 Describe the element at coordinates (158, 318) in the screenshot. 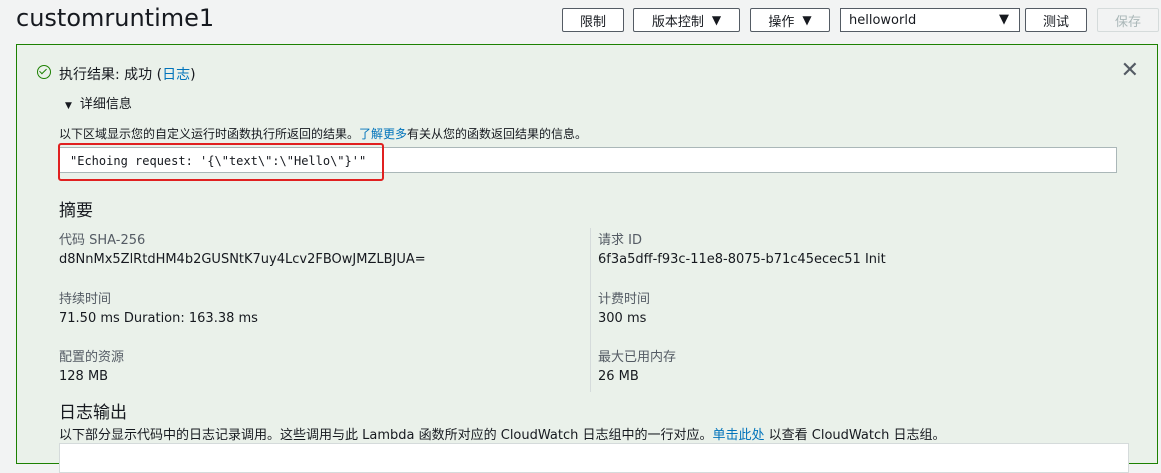

I see `duration-value: 71.50 ms Duration: 163.38 ms` at that location.